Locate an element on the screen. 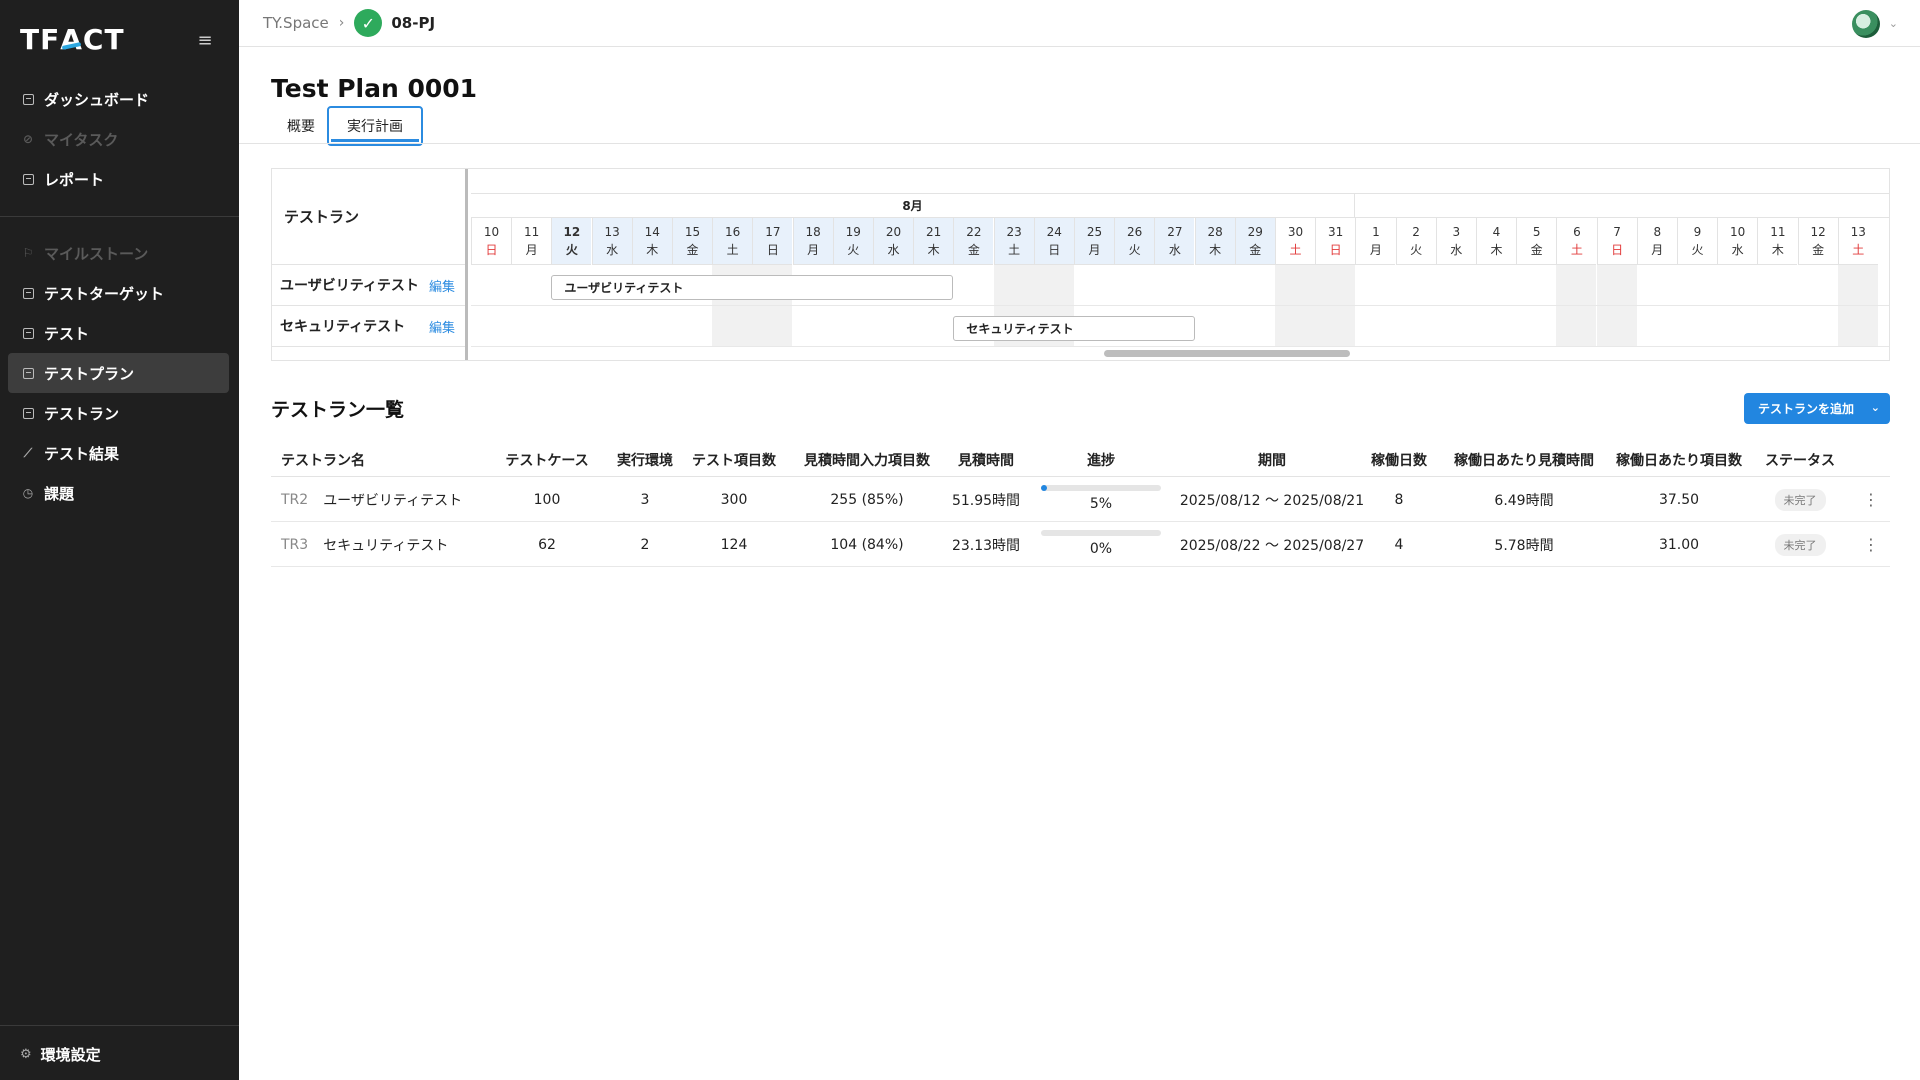  day-number: 15 is located at coordinates (692, 232).